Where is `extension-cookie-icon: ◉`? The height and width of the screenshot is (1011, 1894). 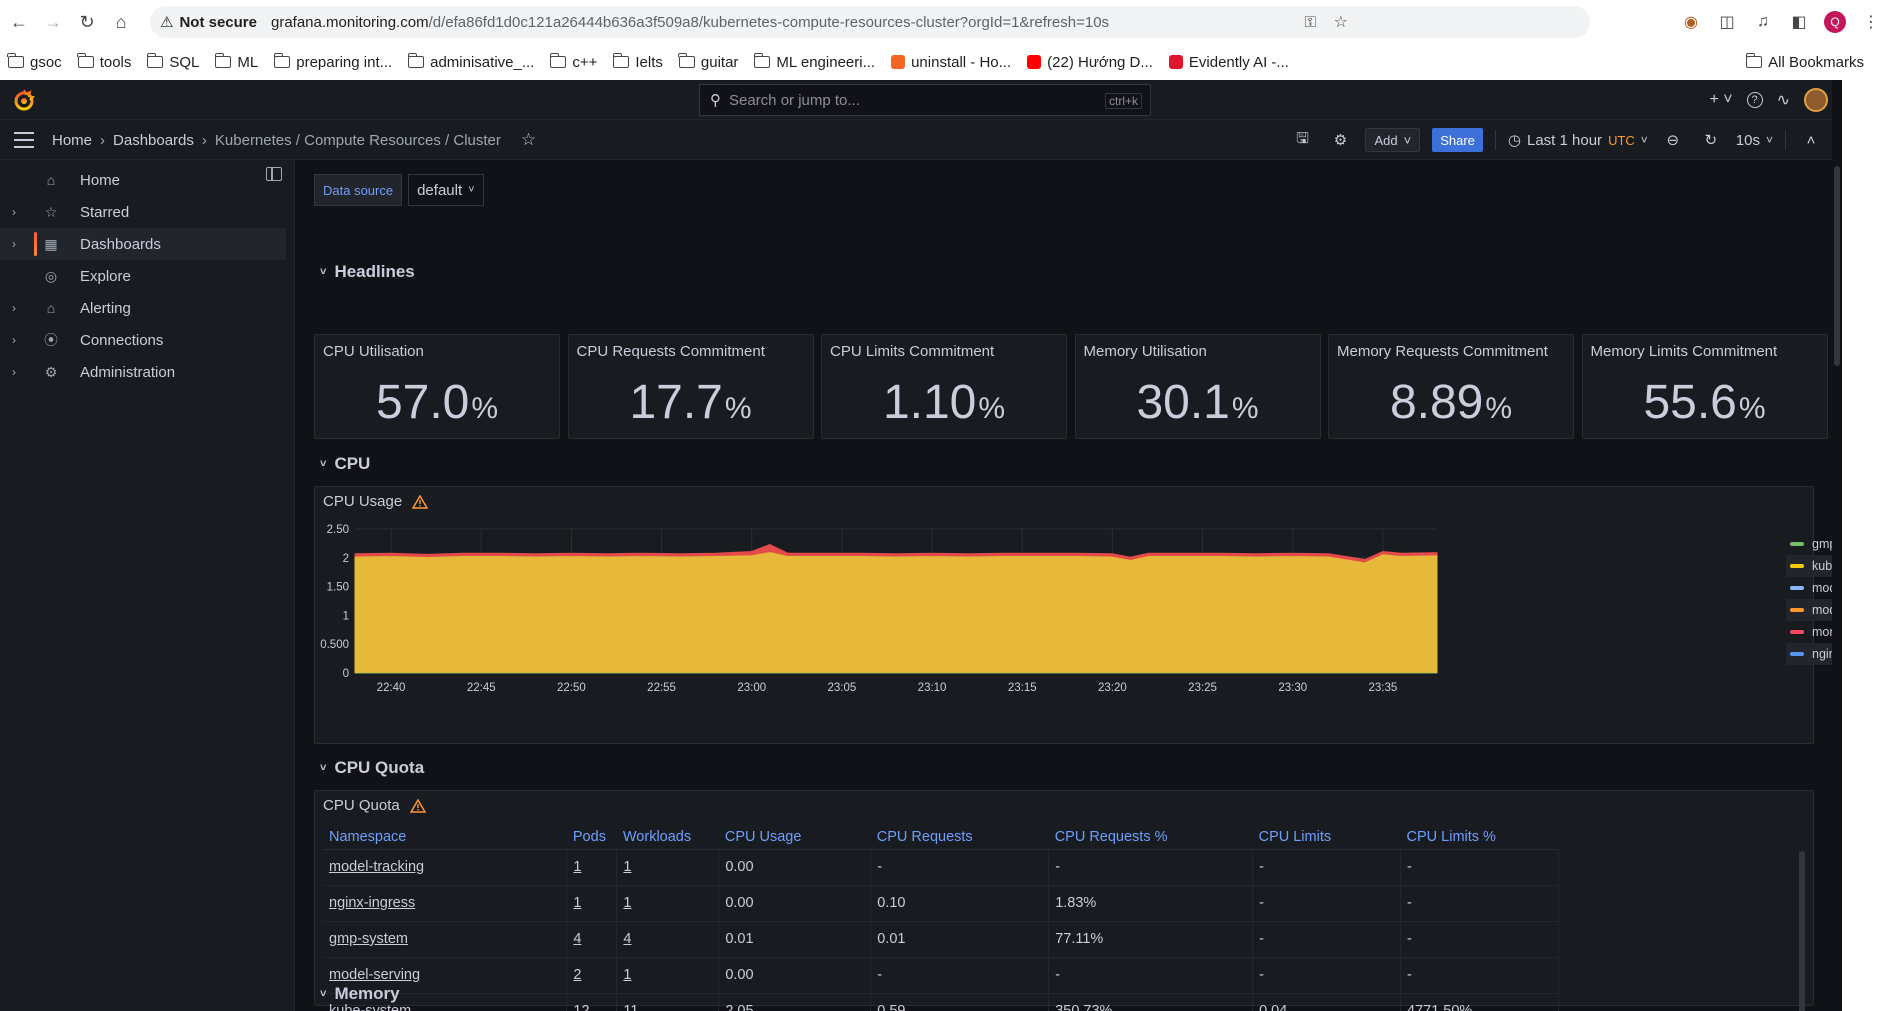 extension-cookie-icon: ◉ is located at coordinates (1691, 22).